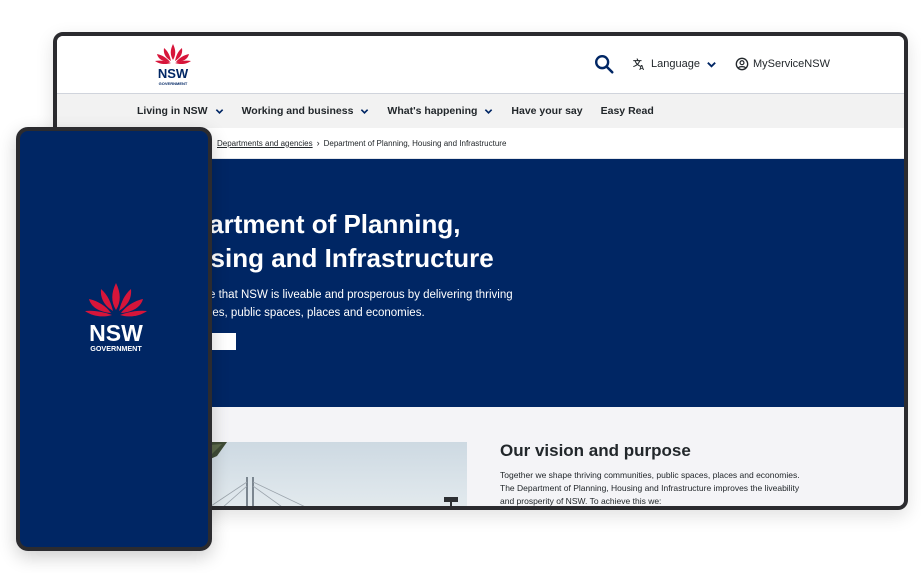 The image size is (921, 573). I want to click on page-title-line-2: Housing and Infrastructure, so click(327, 258).